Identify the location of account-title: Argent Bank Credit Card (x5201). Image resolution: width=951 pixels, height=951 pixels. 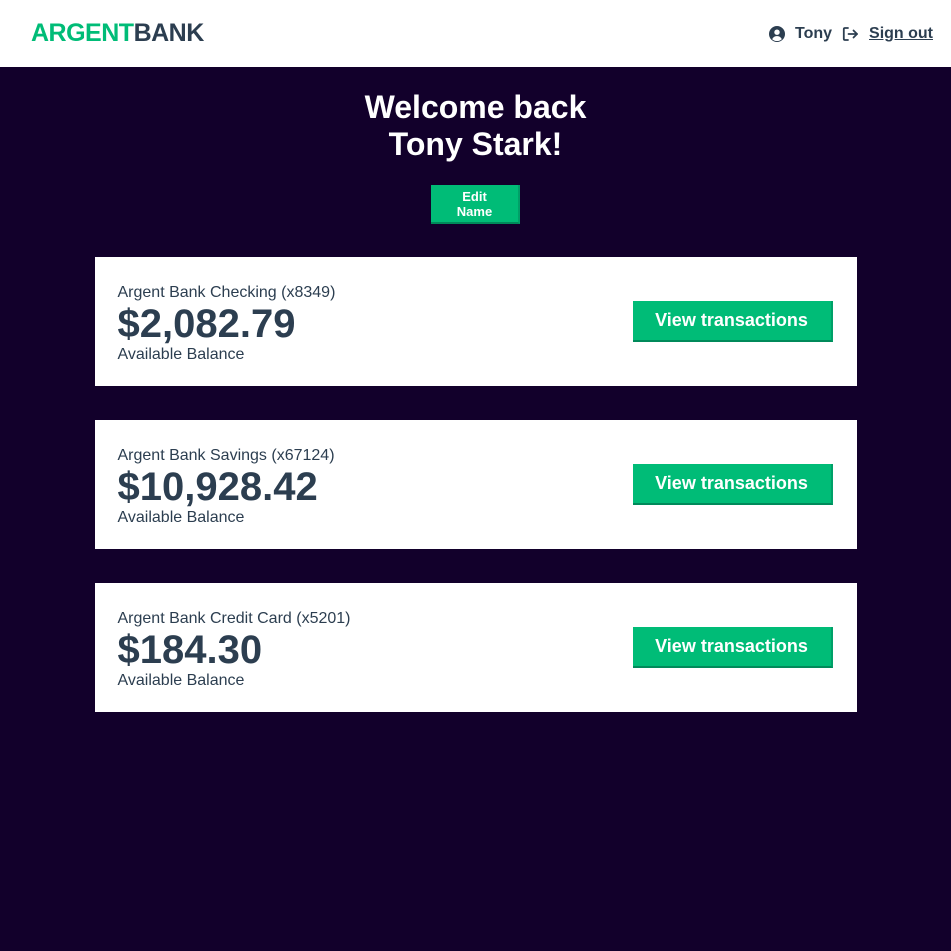
(234, 618).